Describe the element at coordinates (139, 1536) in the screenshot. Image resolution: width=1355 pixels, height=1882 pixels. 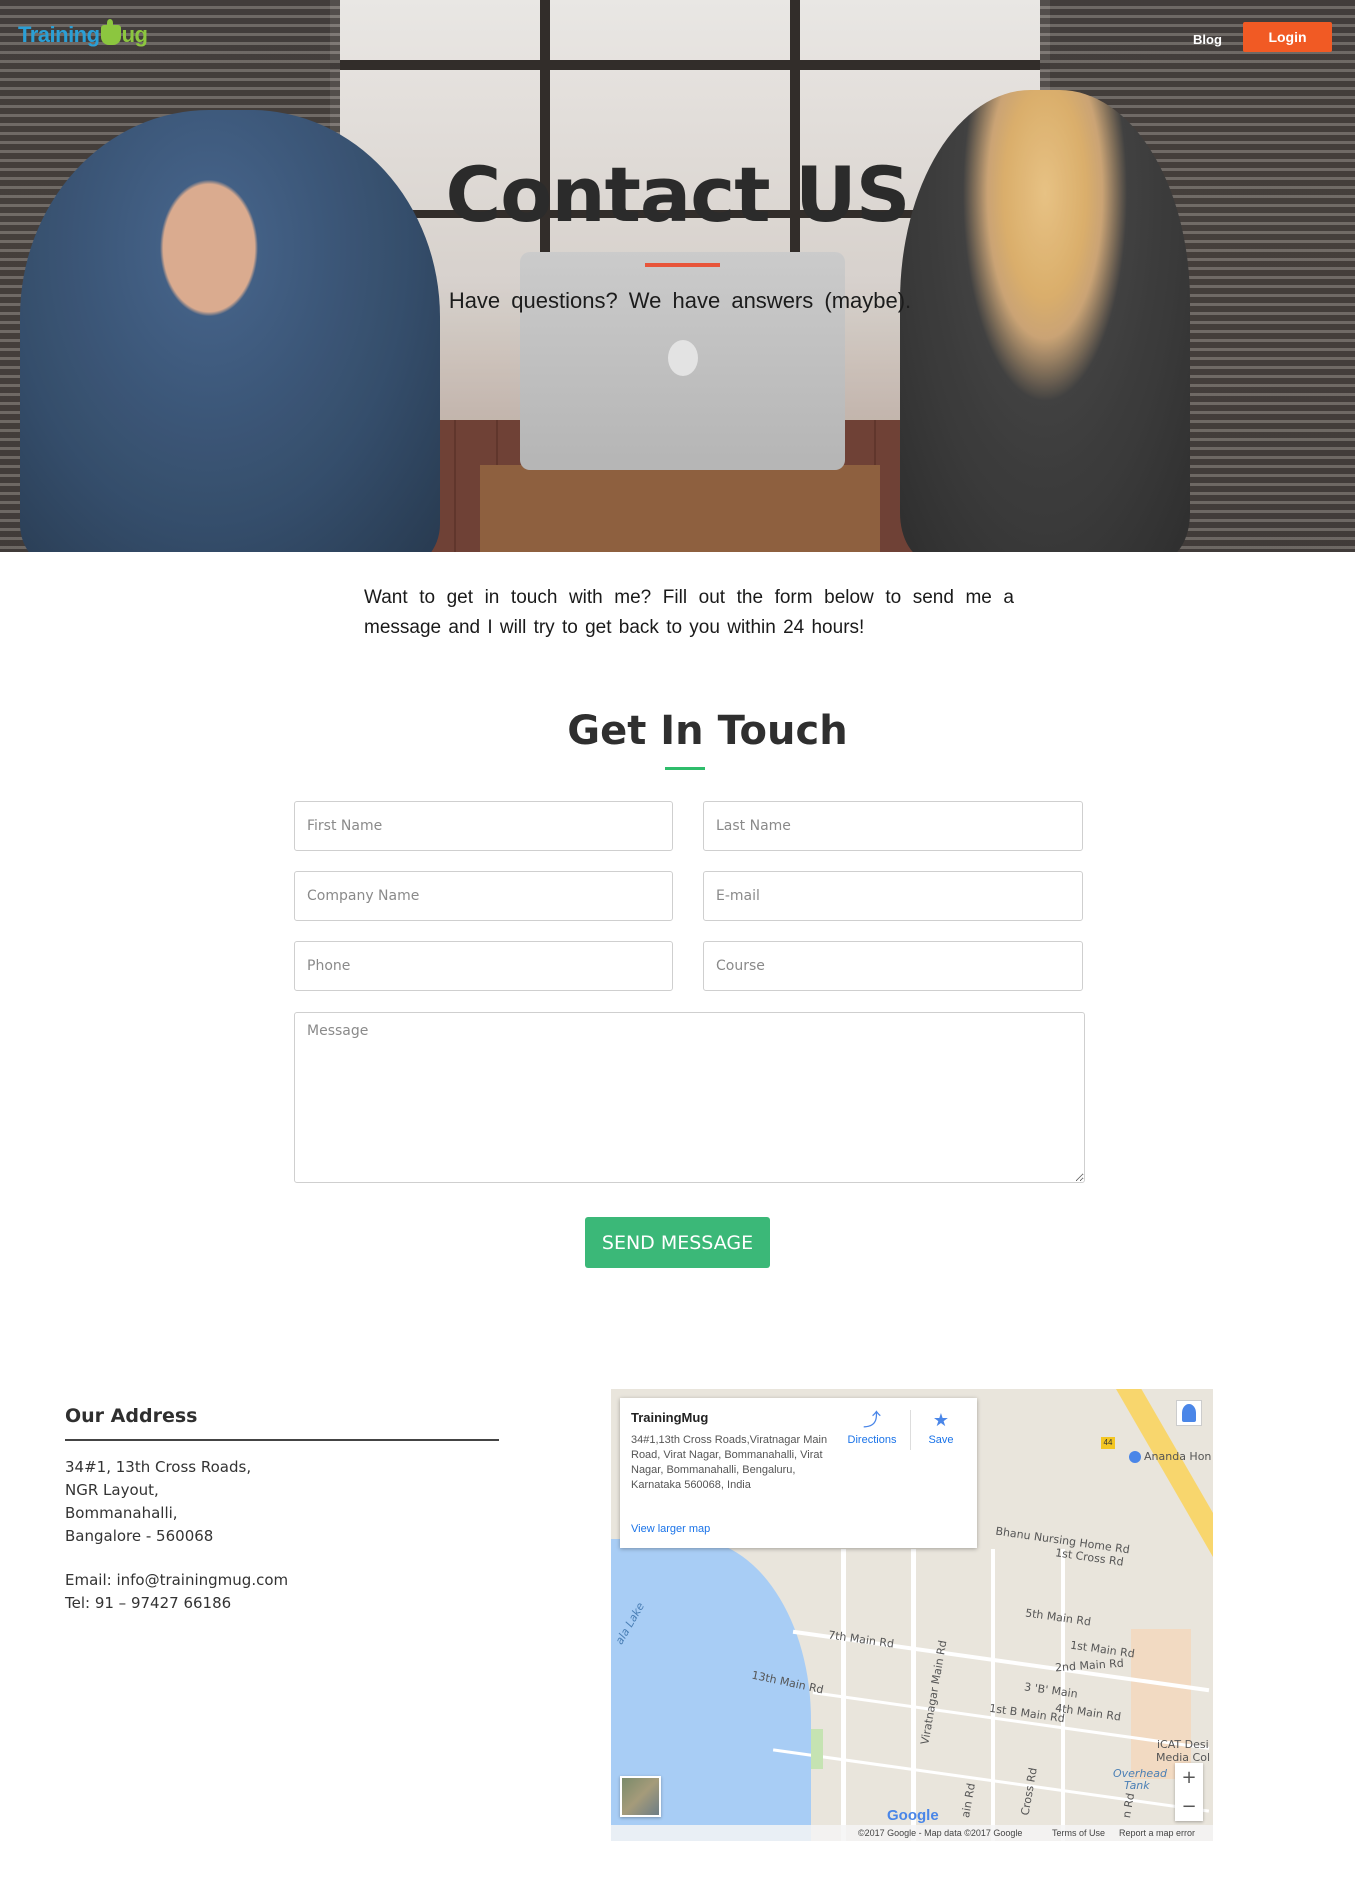
I see `address-line: Bangalore - 560068` at that location.